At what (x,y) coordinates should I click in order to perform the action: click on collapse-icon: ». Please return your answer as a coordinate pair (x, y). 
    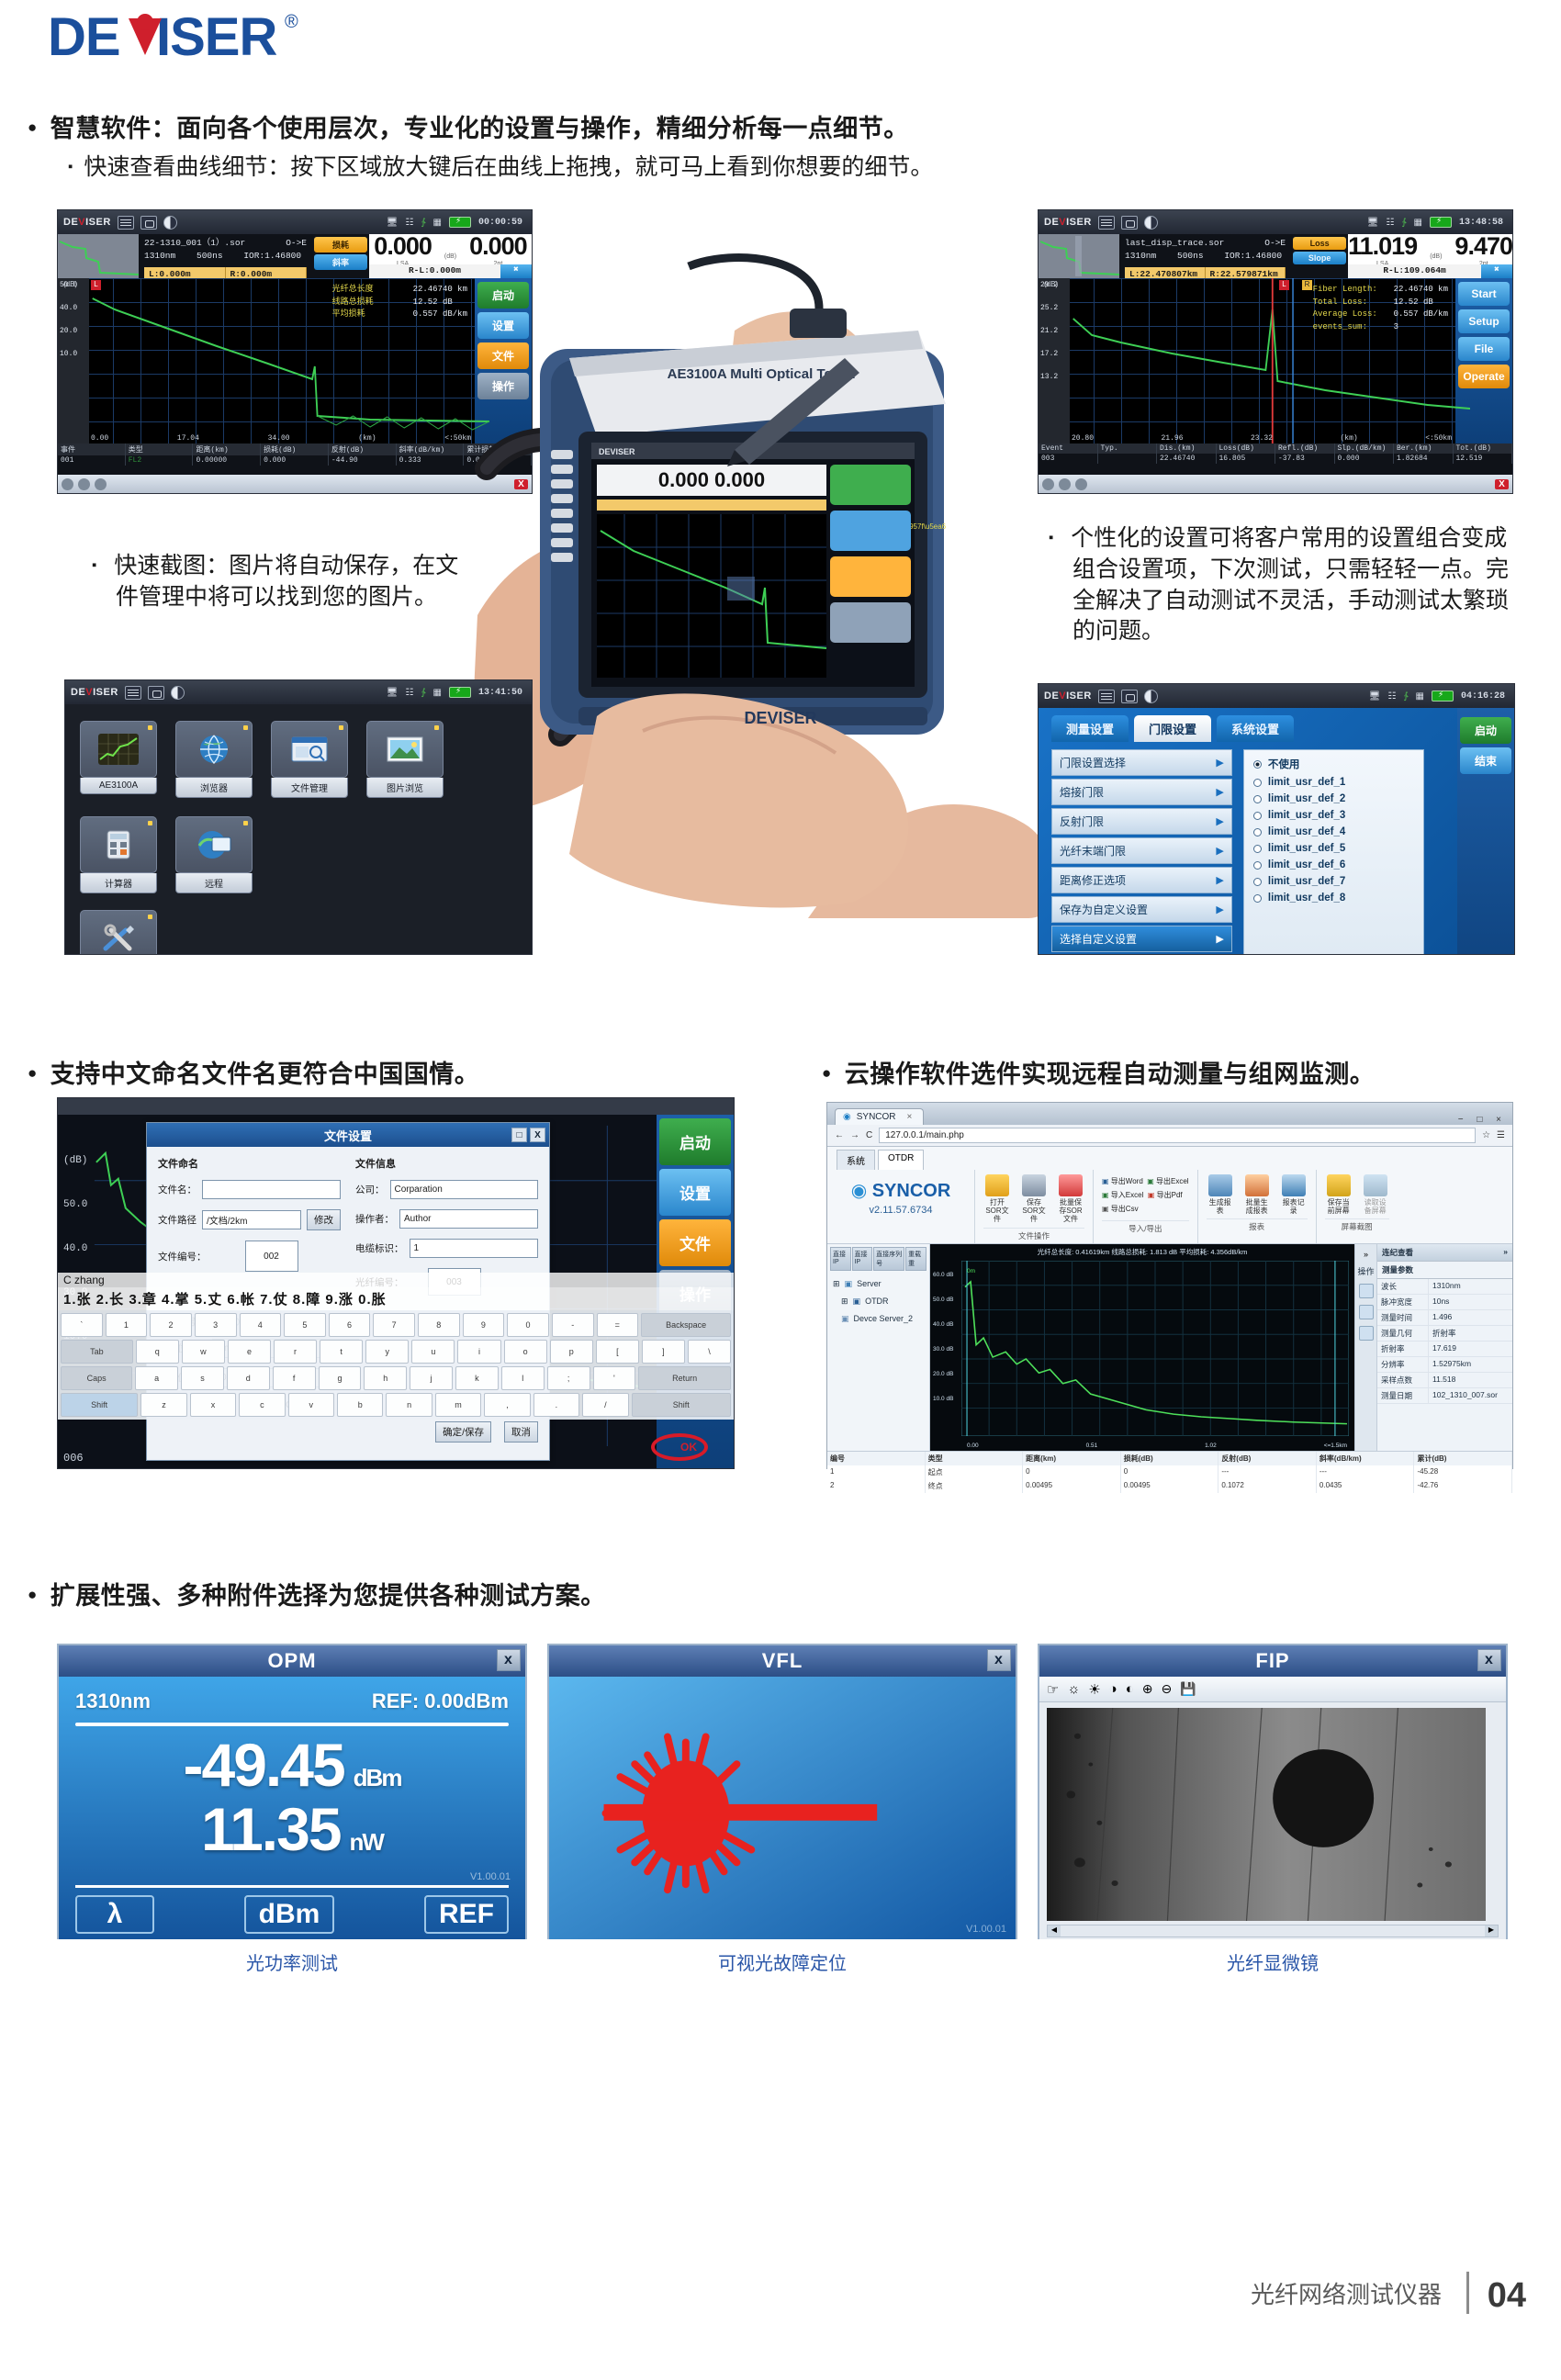
    Looking at the image, I should click on (1505, 1251).